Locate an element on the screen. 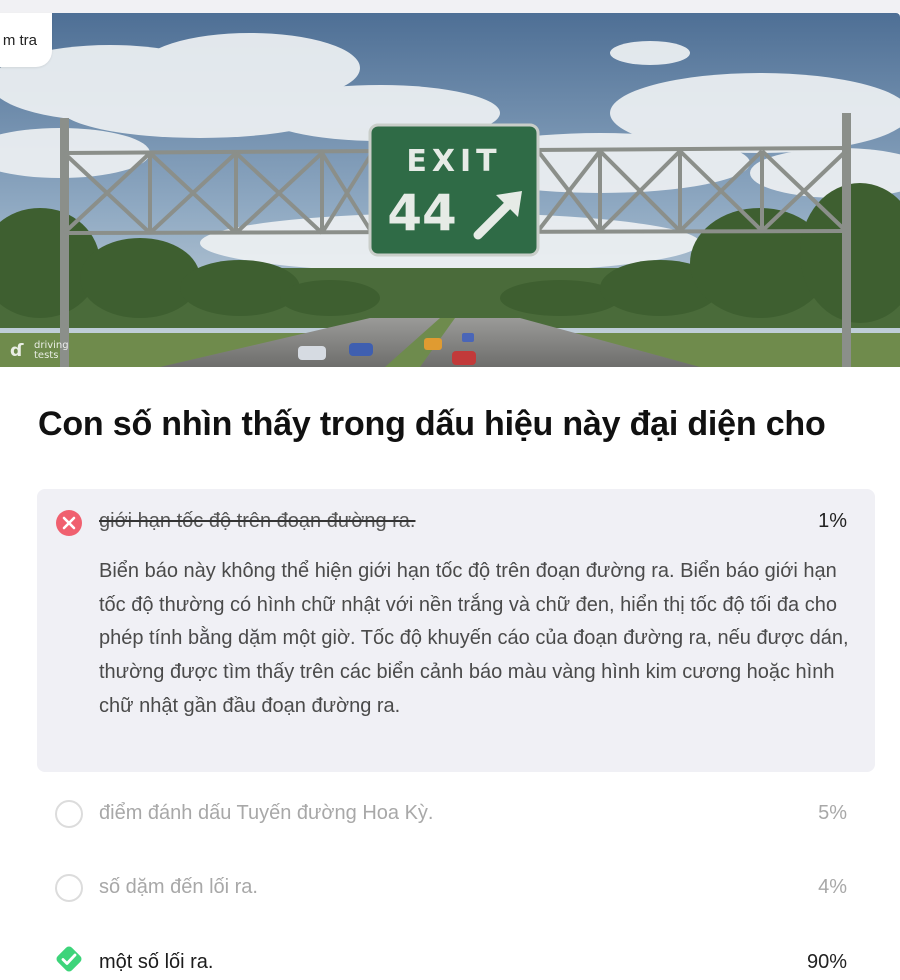 This screenshot has height=980, width=900. answer-option-3: số dặm đến lối ra. 4% is located at coordinates (456, 889).